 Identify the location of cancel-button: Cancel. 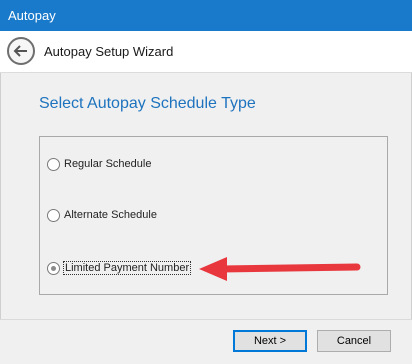
(354, 341).